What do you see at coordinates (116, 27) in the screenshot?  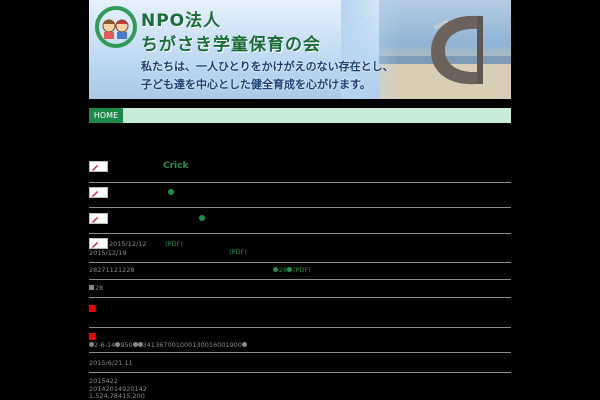 I see `logo-icon` at bounding box center [116, 27].